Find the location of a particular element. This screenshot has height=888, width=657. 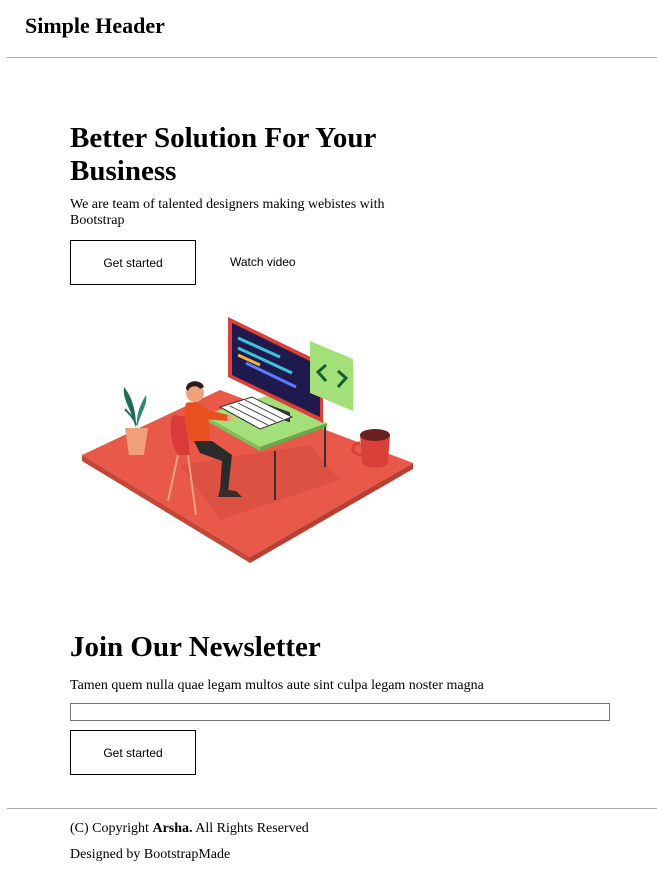

hero-title: Better Solution For Your Business is located at coordinates (223, 154).